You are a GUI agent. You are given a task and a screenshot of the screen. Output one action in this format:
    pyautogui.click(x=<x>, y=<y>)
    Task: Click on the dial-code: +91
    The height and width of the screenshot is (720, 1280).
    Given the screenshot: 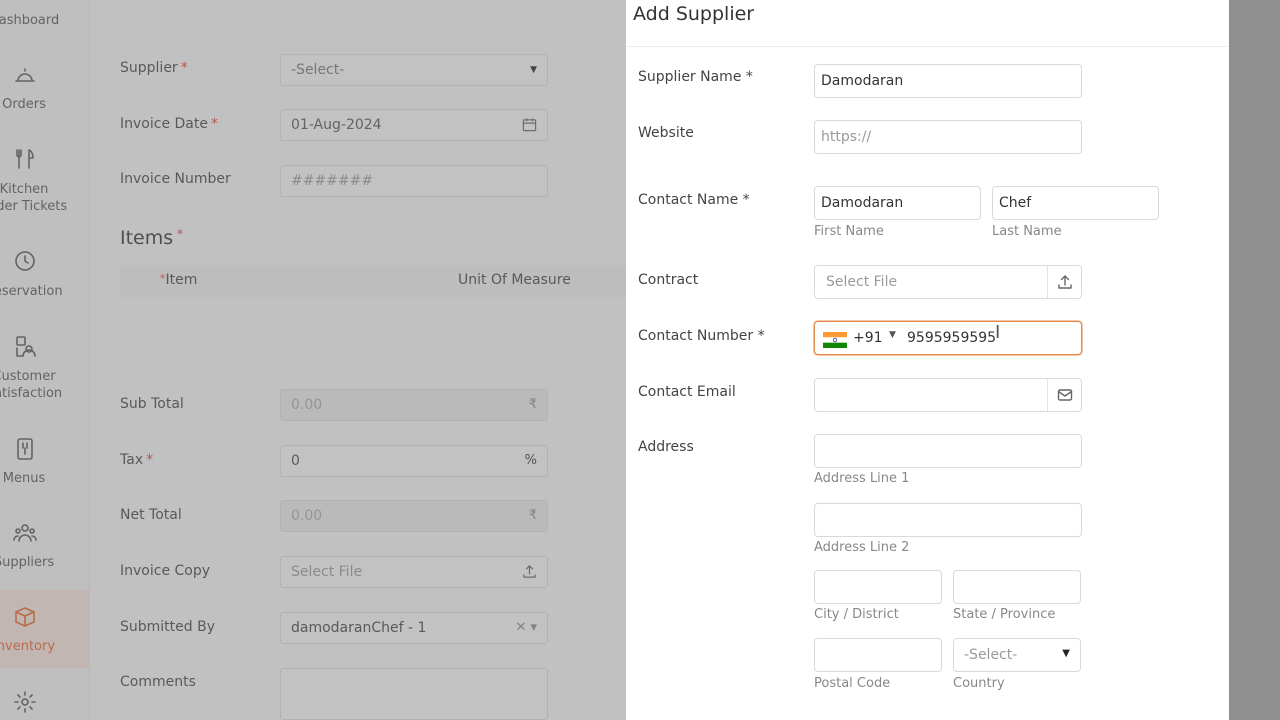 What is the action you would take?
    pyautogui.click(x=868, y=338)
    